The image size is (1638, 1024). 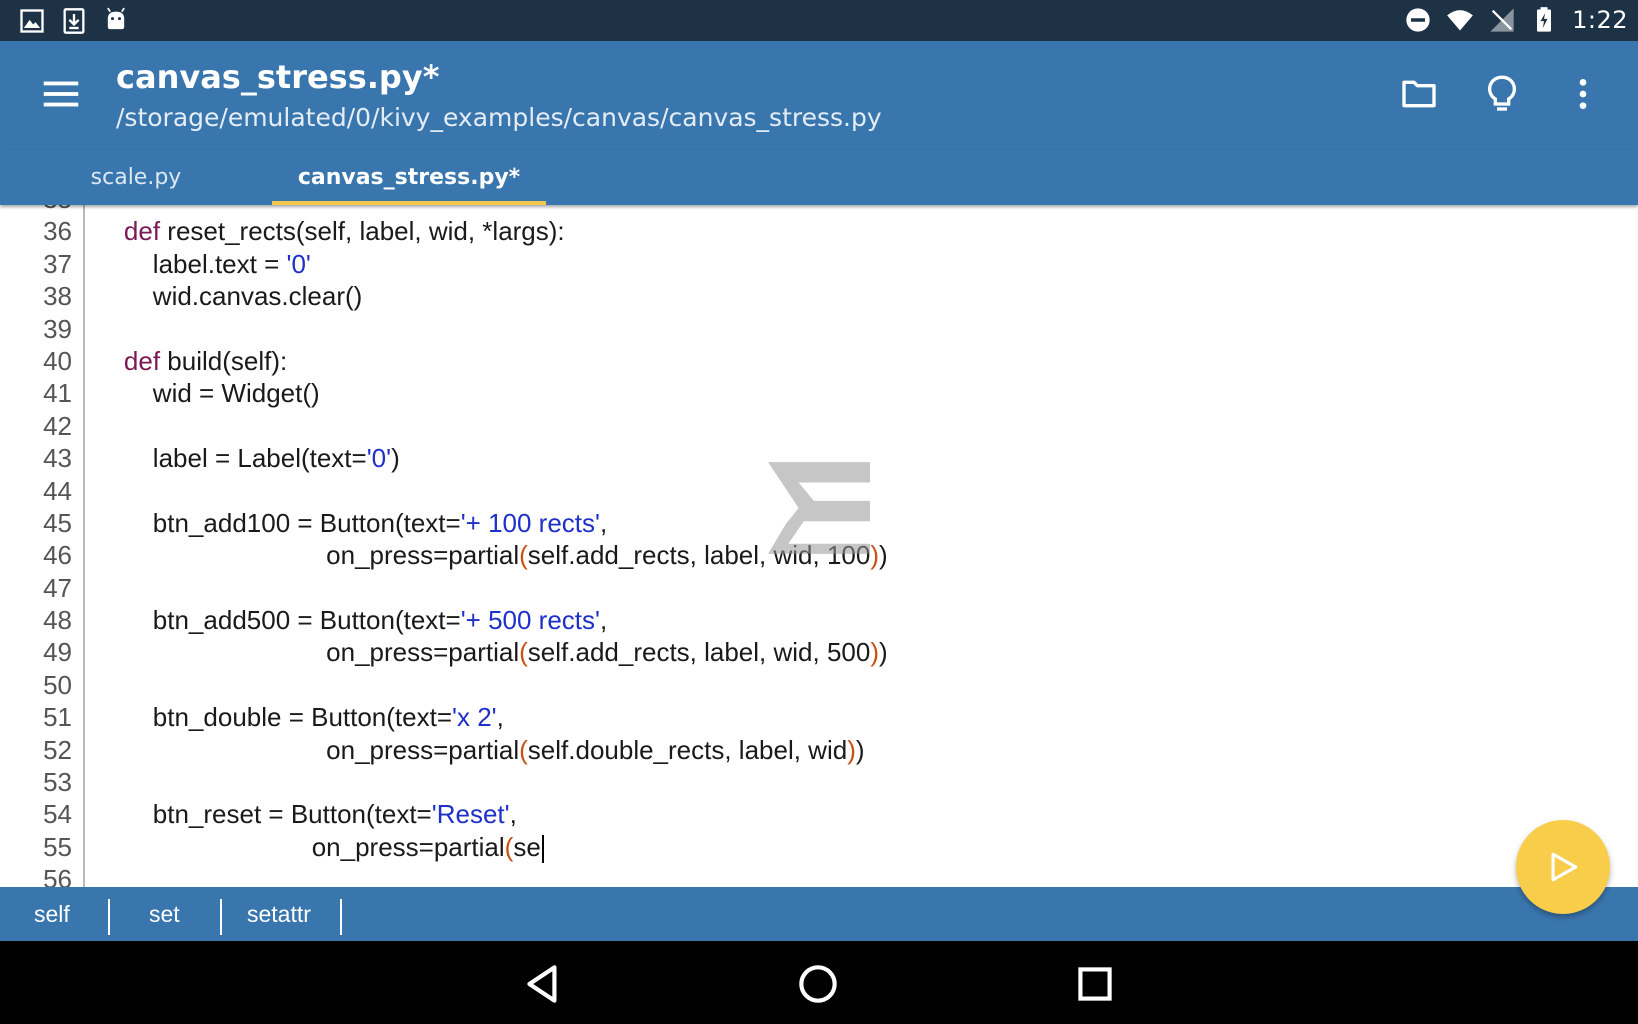 I want to click on string-token: 'Reset', so click(x=470, y=814).